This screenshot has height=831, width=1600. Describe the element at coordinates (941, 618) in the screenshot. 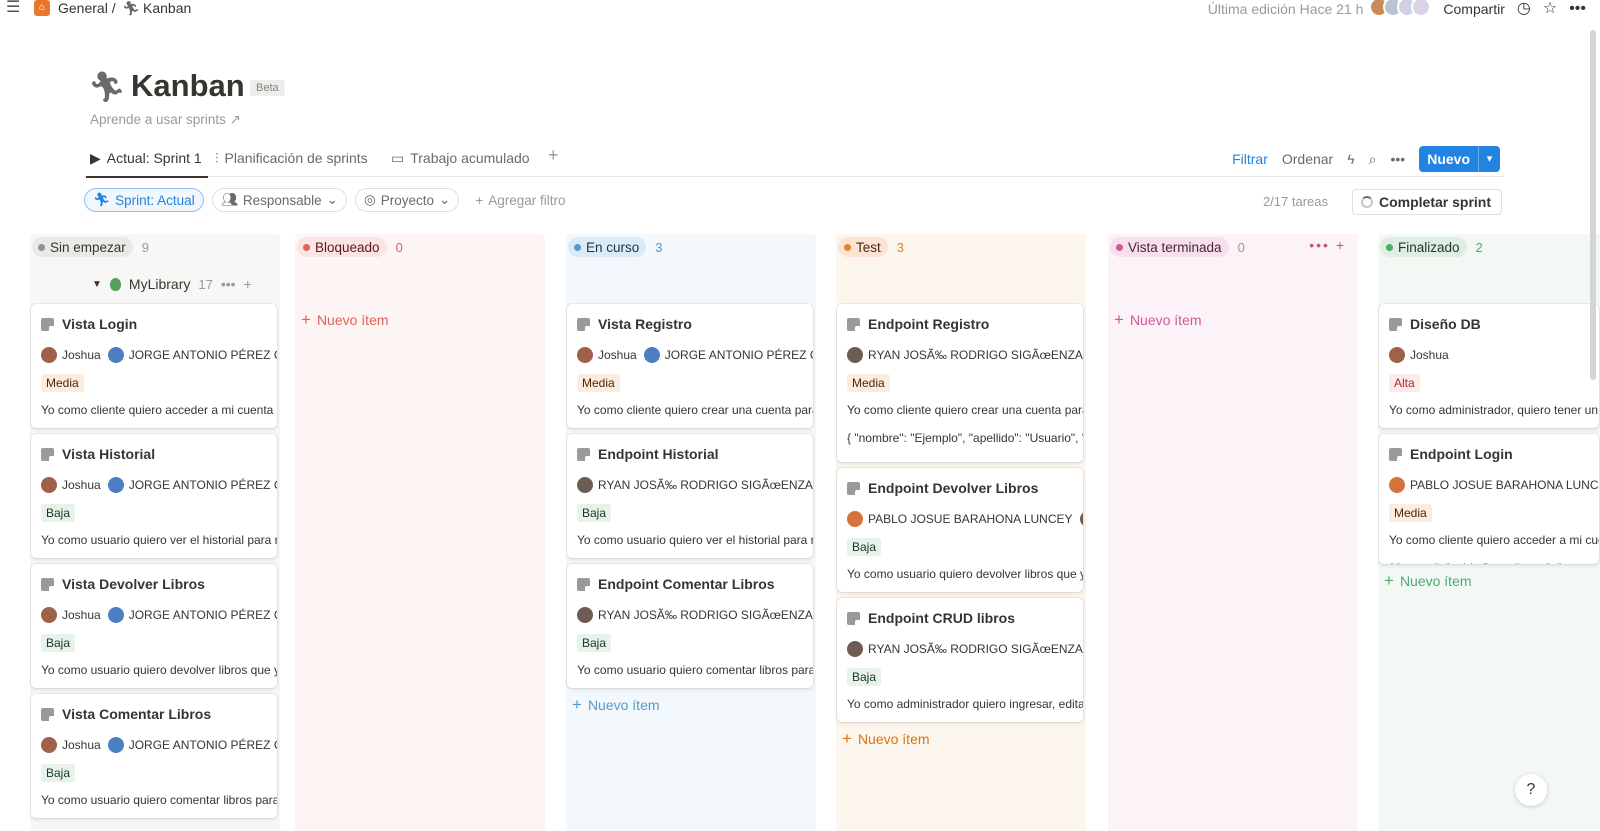

I see `card-title-text: Endpoint CRUD libros` at that location.